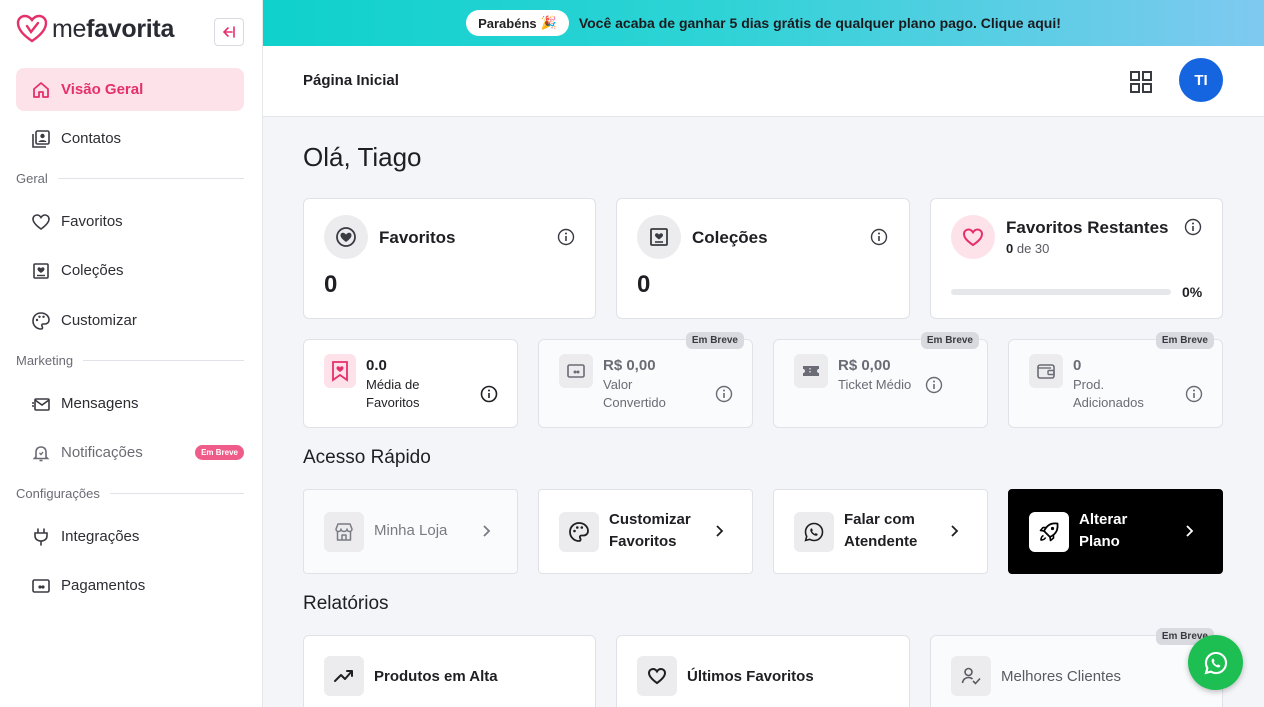 This screenshot has height=707, width=1264. I want to click on heart-logo-icon, so click(32, 28).